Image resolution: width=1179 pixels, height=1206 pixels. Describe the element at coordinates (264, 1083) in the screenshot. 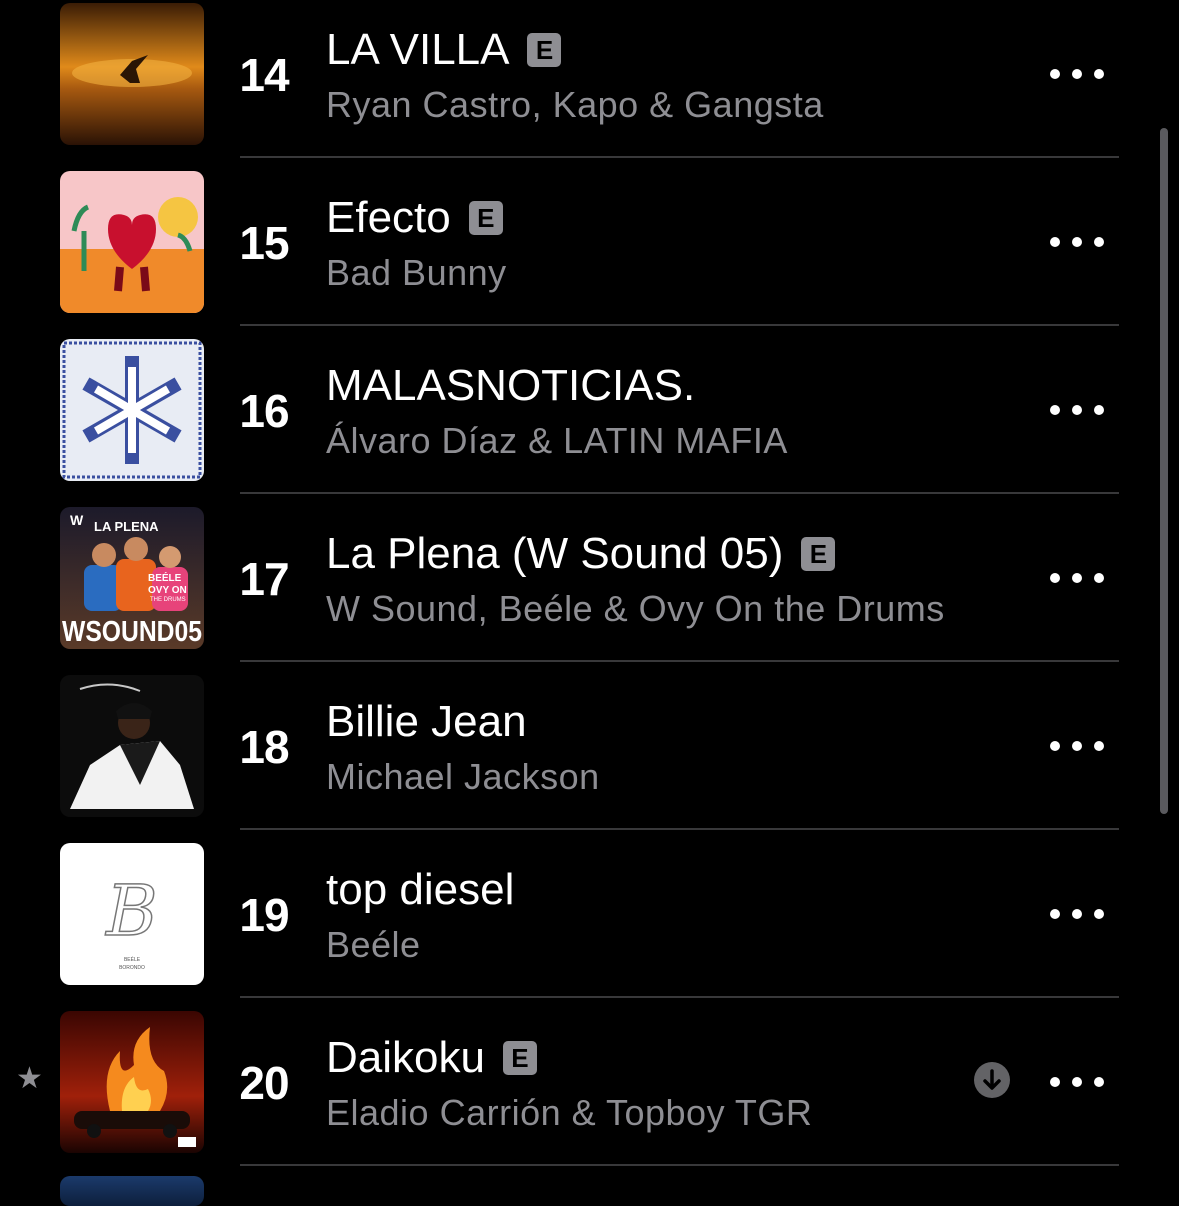

I see `rank-number: 20` at that location.